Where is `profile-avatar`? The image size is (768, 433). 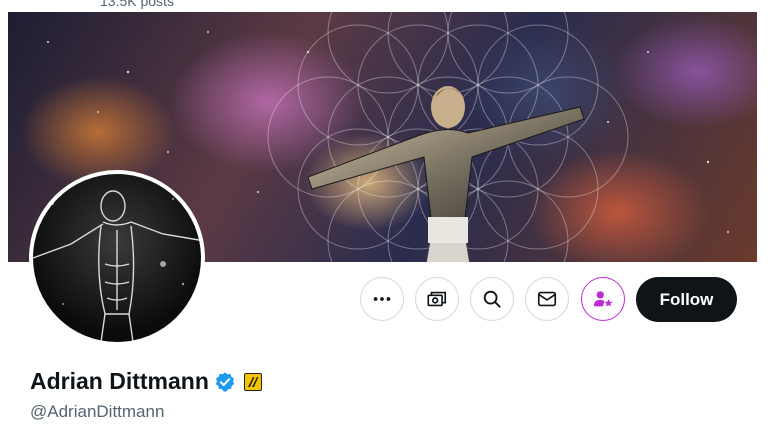
profile-avatar is located at coordinates (117, 258).